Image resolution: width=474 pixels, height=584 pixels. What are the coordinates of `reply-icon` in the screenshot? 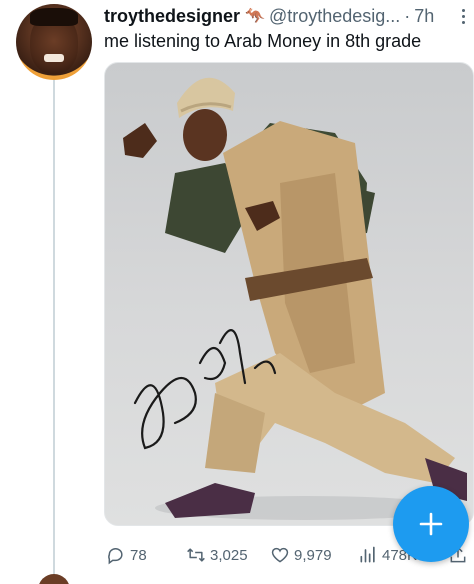 It's located at (115, 556).